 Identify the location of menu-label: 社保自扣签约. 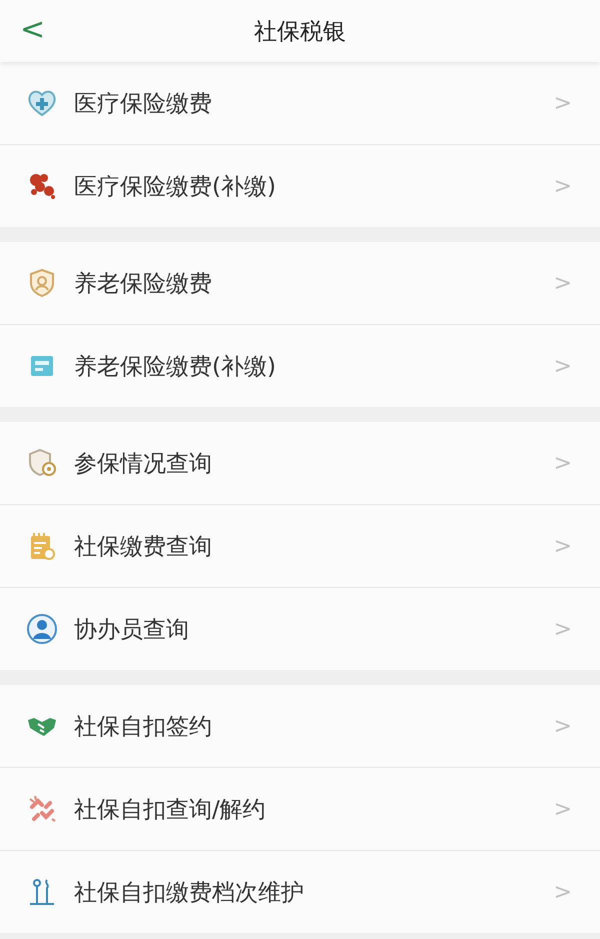
(143, 727).